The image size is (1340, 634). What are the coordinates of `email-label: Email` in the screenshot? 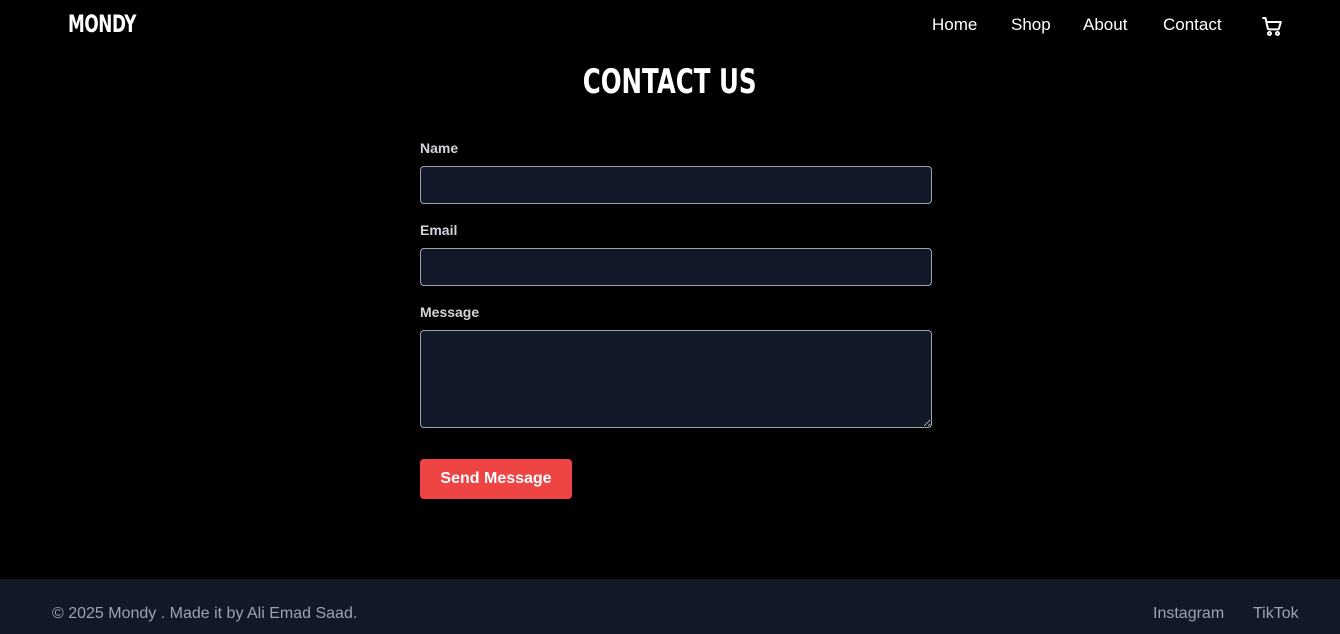 It's located at (439, 230).